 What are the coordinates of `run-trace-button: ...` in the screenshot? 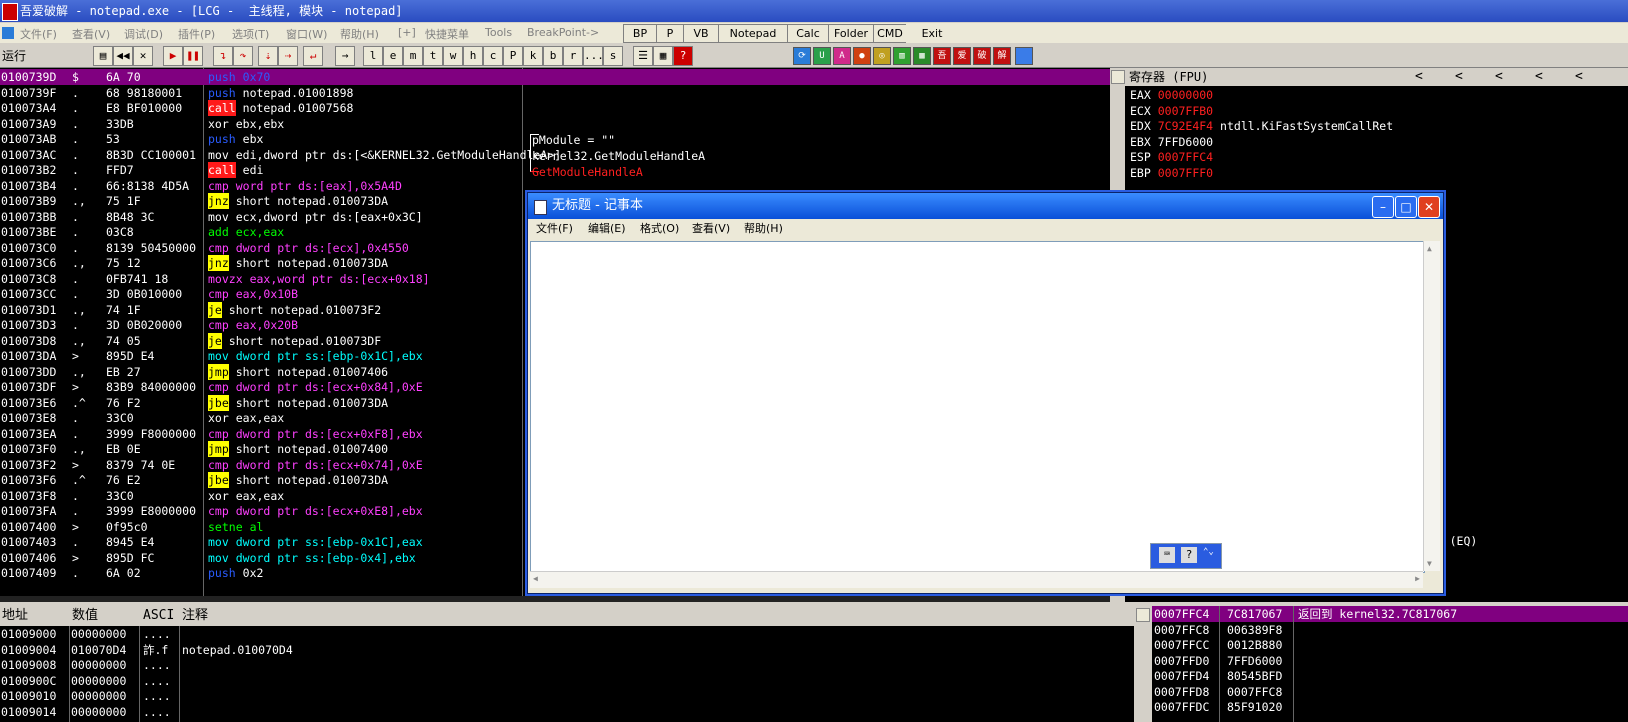 It's located at (593, 56).